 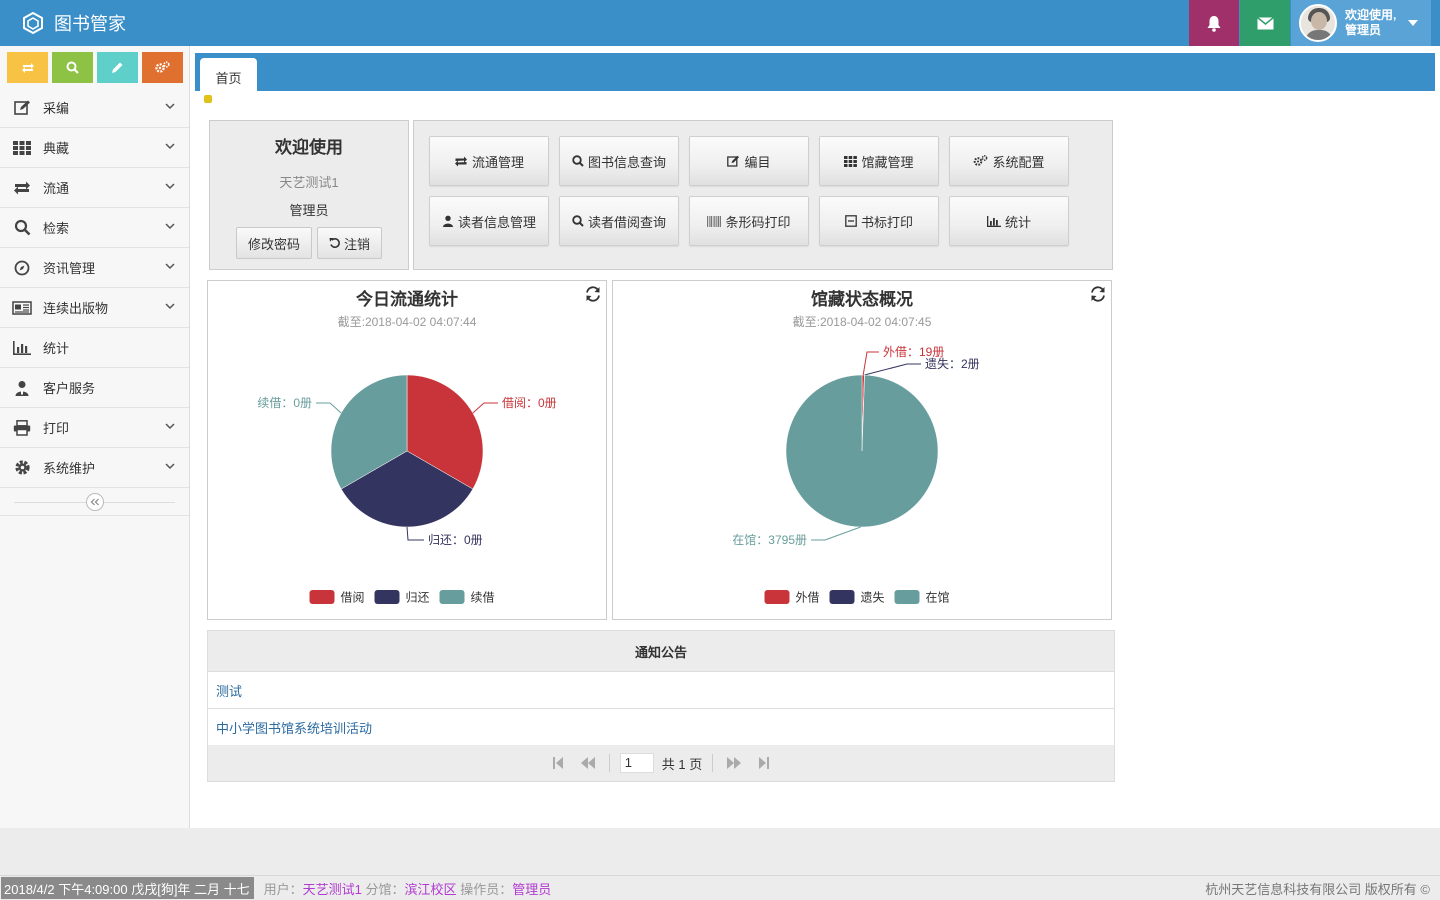 I want to click on page-input: 1, so click(x=636, y=763).